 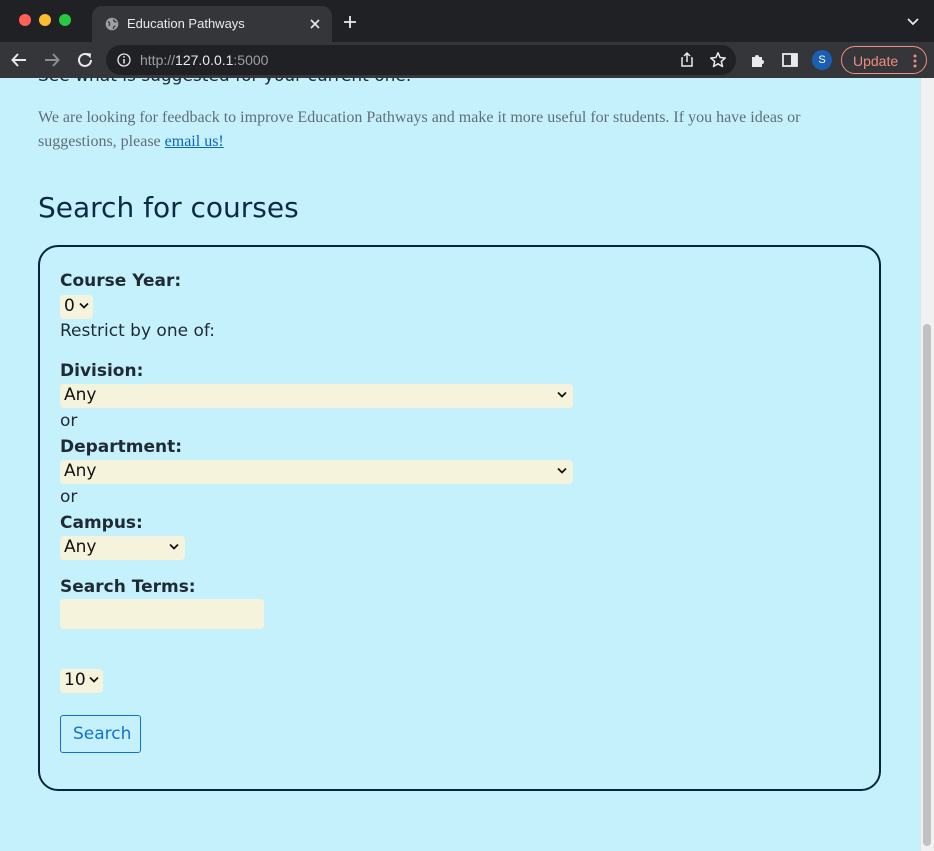 I want to click on division-label: Division:, so click(x=102, y=371).